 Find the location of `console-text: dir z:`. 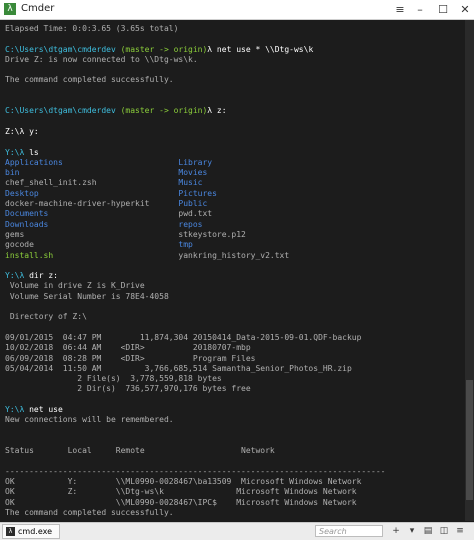

console-text: dir z: is located at coordinates (43, 276).